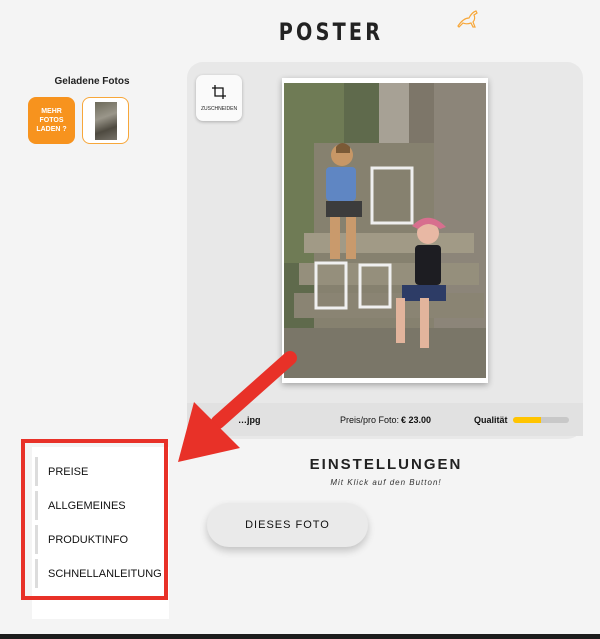 The image size is (600, 639). What do you see at coordinates (331, 32) in the screenshot?
I see `page-title: POSTER` at bounding box center [331, 32].